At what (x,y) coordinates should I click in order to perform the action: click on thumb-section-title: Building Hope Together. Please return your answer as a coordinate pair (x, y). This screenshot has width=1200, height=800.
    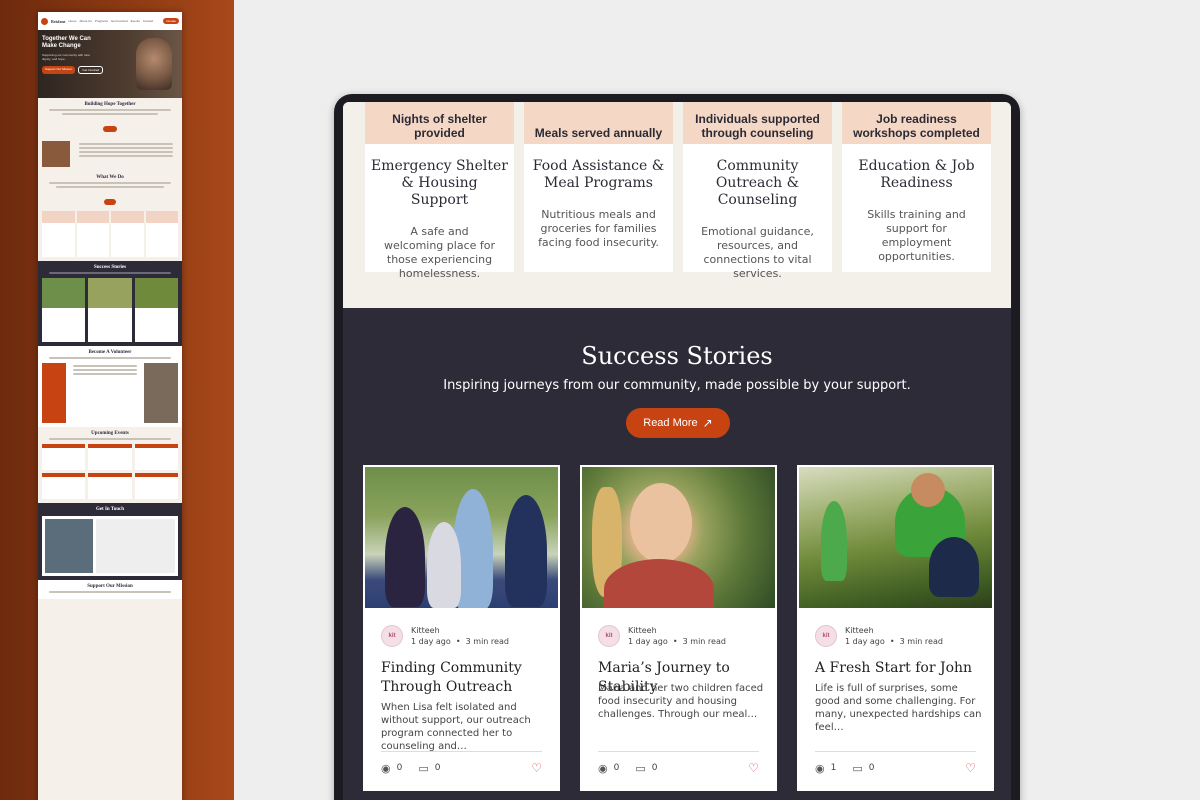
    Looking at the image, I should click on (110, 104).